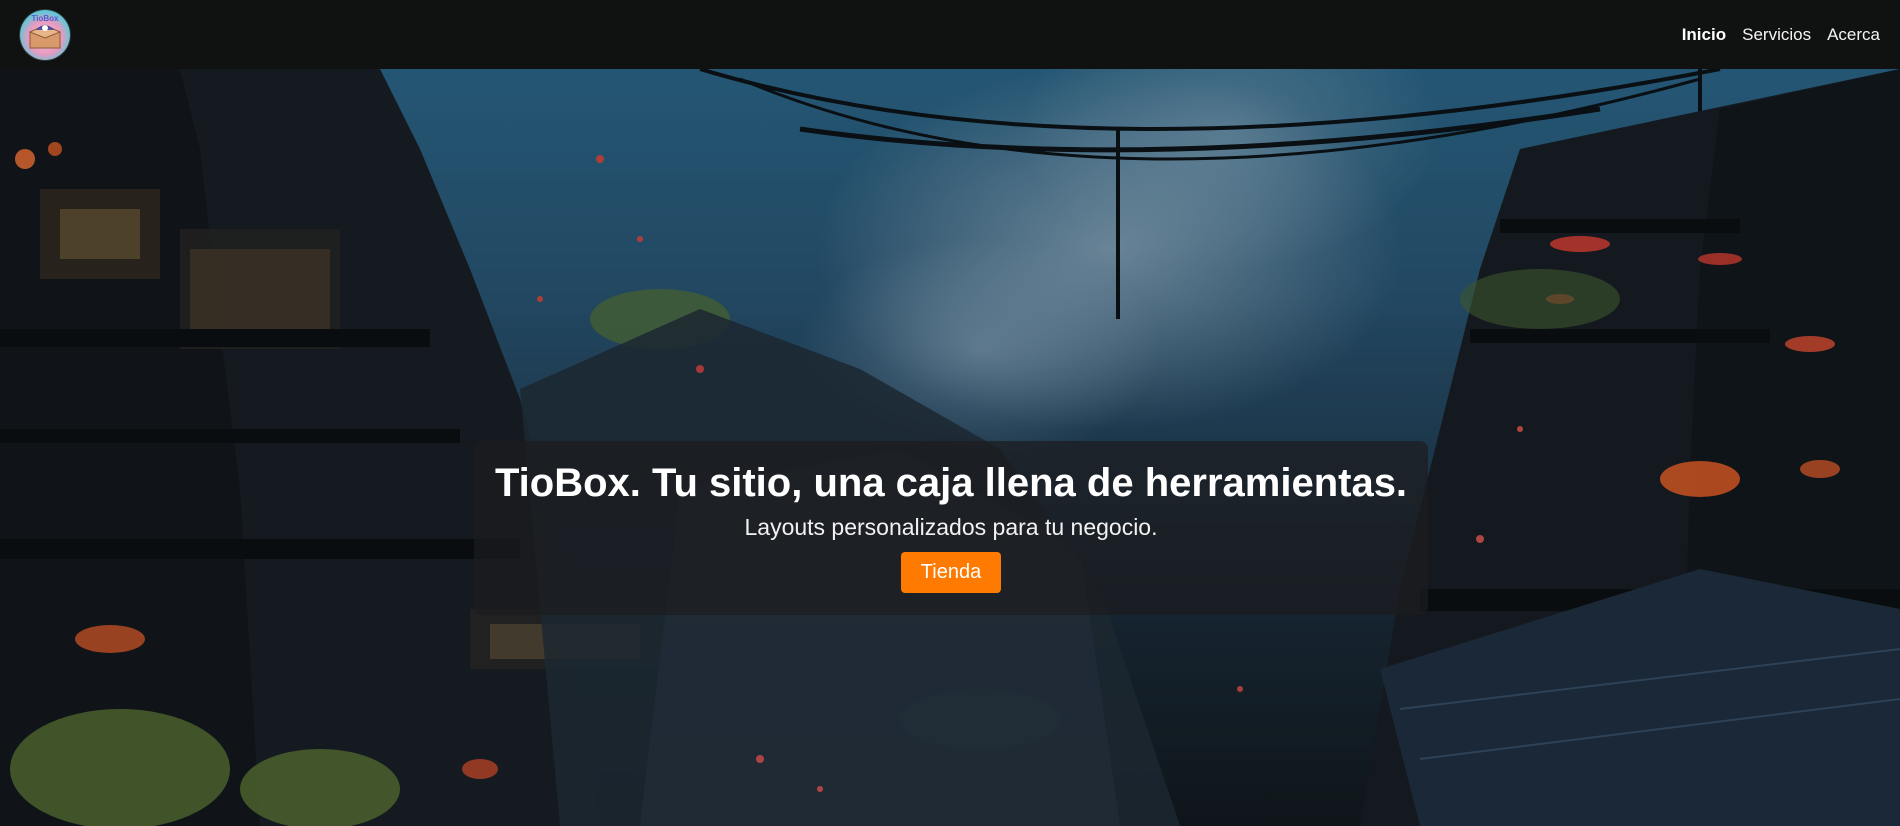 The width and height of the screenshot is (1900, 826). I want to click on nav-link-acerca: Acerca, so click(1853, 35).